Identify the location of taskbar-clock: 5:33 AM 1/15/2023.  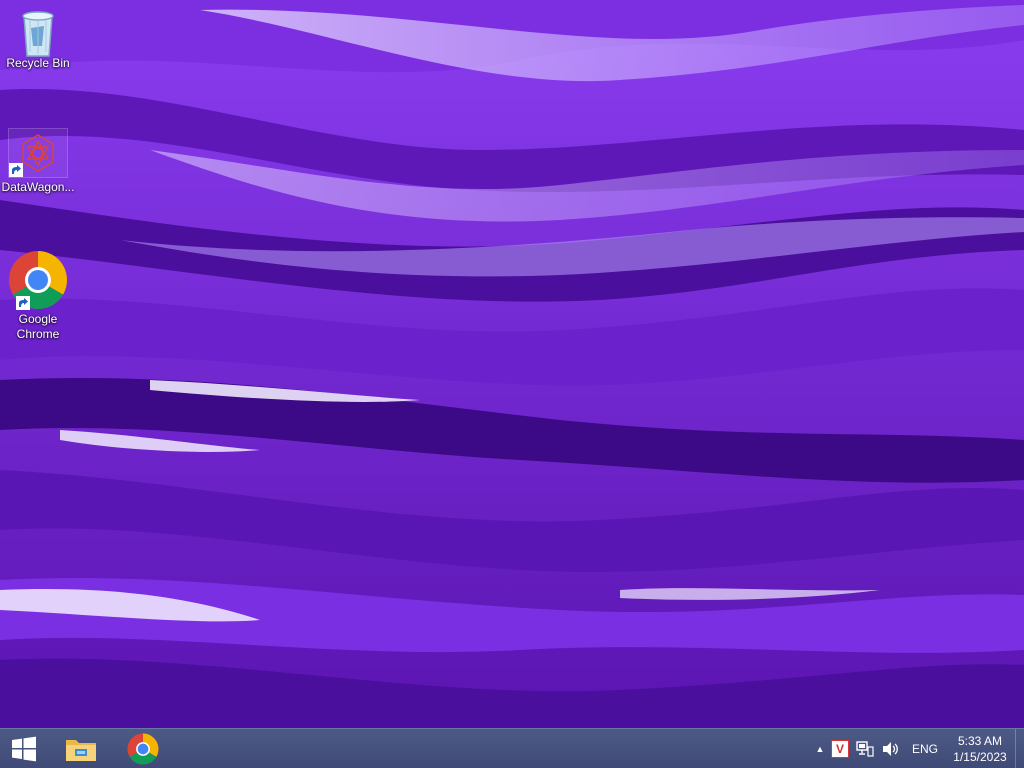
(980, 748).